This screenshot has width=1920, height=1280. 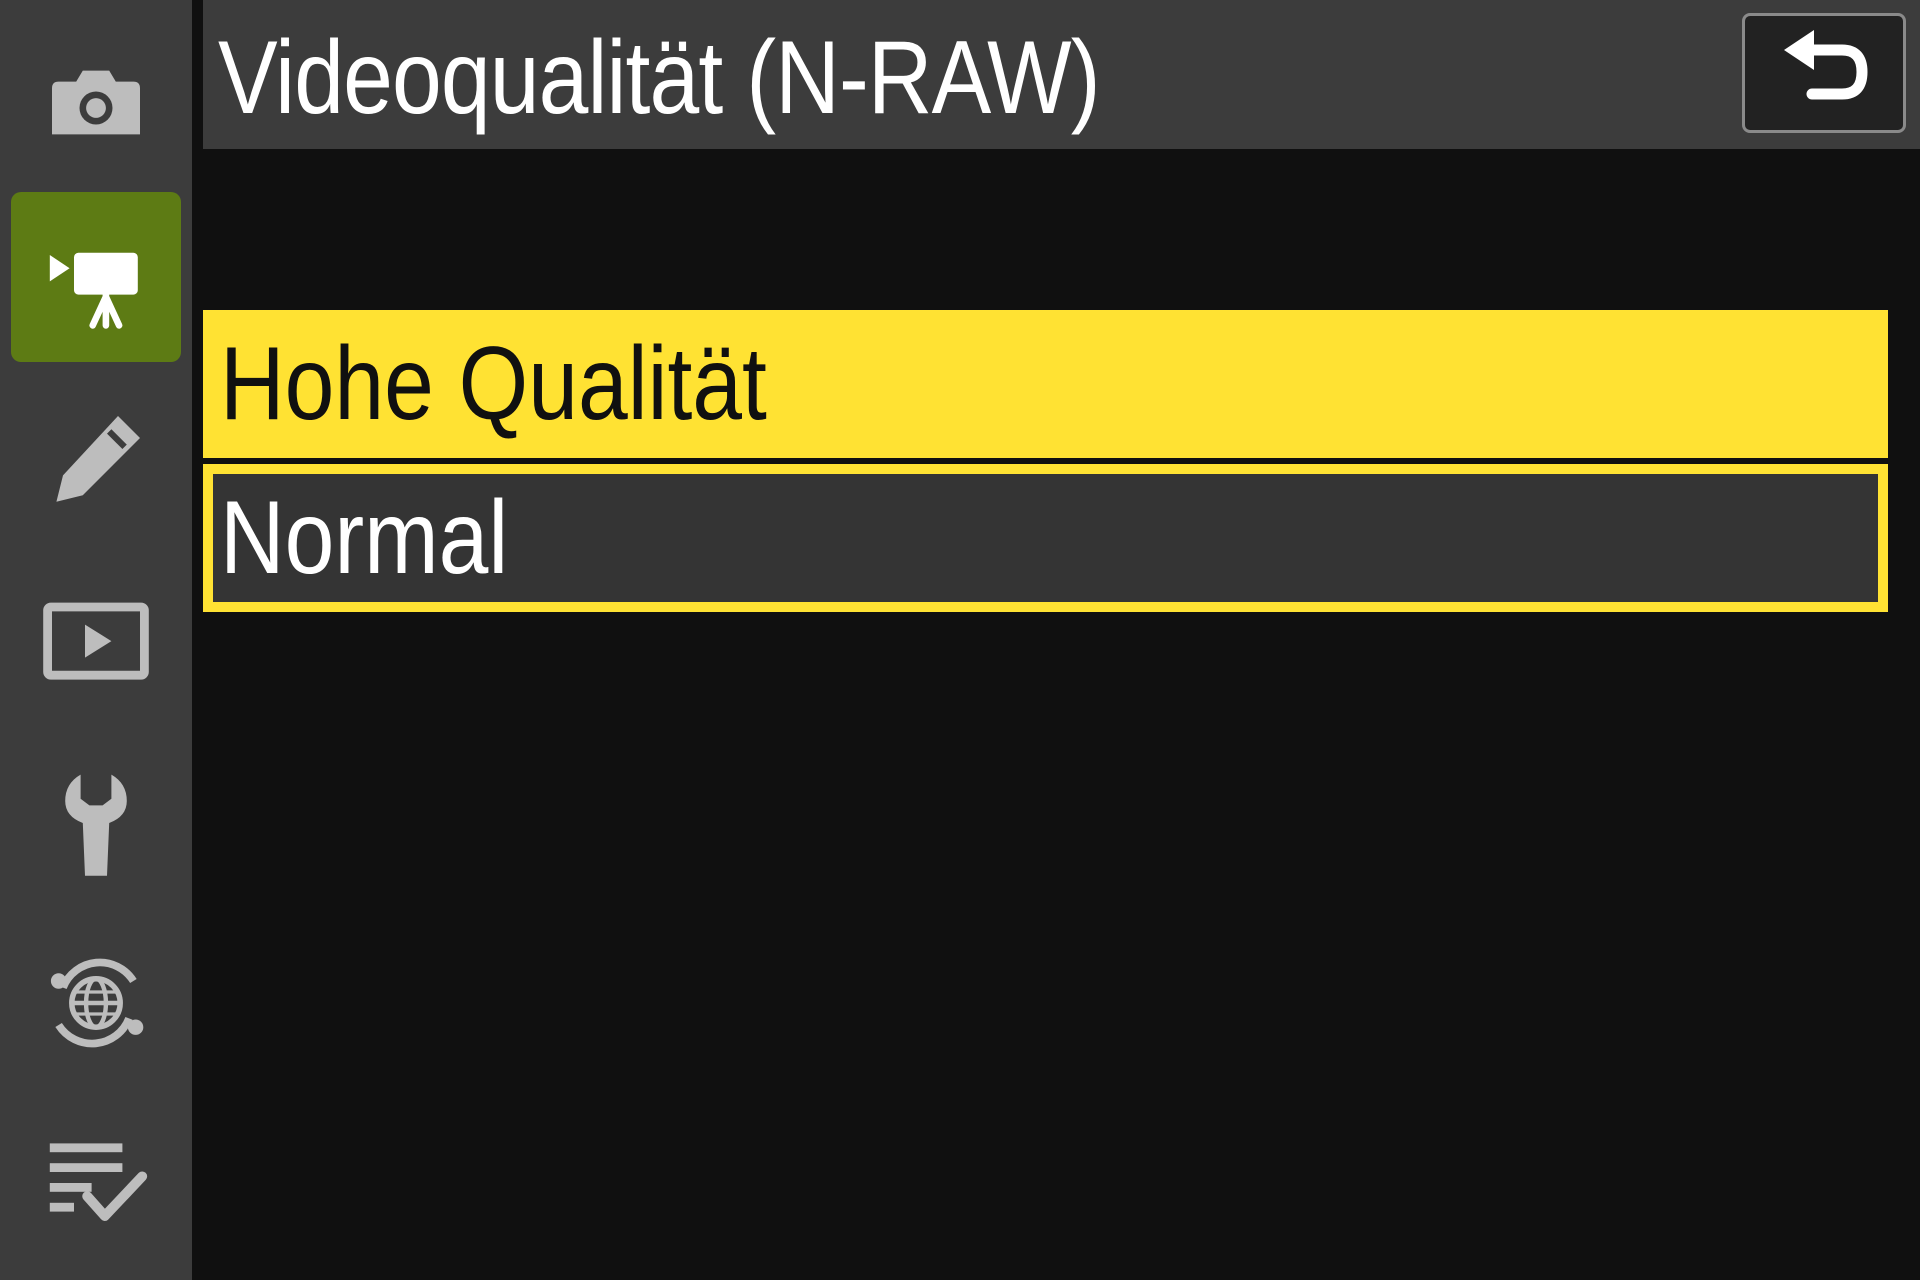 I want to click on pencil-icon, so click(x=98, y=459).